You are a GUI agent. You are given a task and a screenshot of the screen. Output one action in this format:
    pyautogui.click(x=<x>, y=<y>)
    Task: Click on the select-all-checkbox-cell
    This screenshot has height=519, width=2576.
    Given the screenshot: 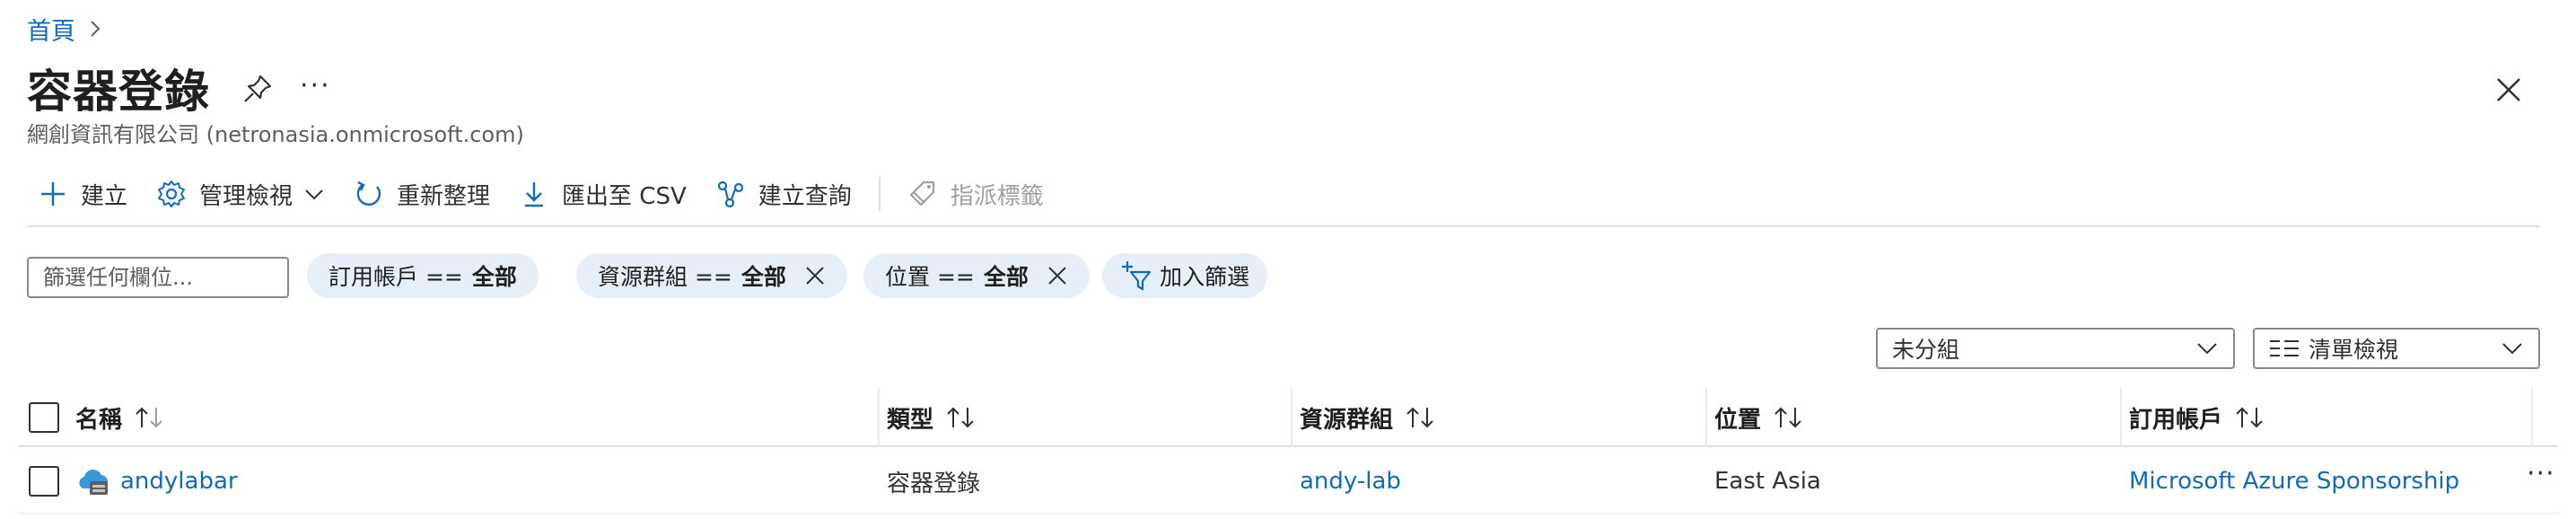 What is the action you would take?
    pyautogui.click(x=44, y=417)
    